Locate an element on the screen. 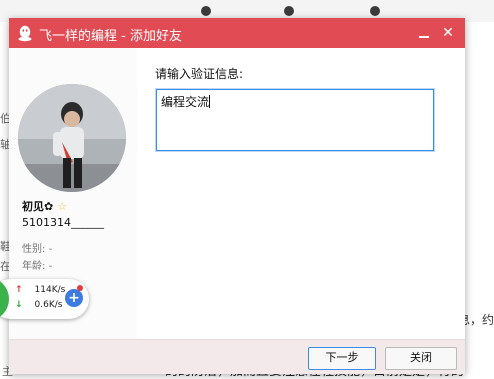 The height and width of the screenshot is (379, 494). network-speed-widget: ↑ 114K/s ↓ 0.6K/s + is located at coordinates (44, 299).